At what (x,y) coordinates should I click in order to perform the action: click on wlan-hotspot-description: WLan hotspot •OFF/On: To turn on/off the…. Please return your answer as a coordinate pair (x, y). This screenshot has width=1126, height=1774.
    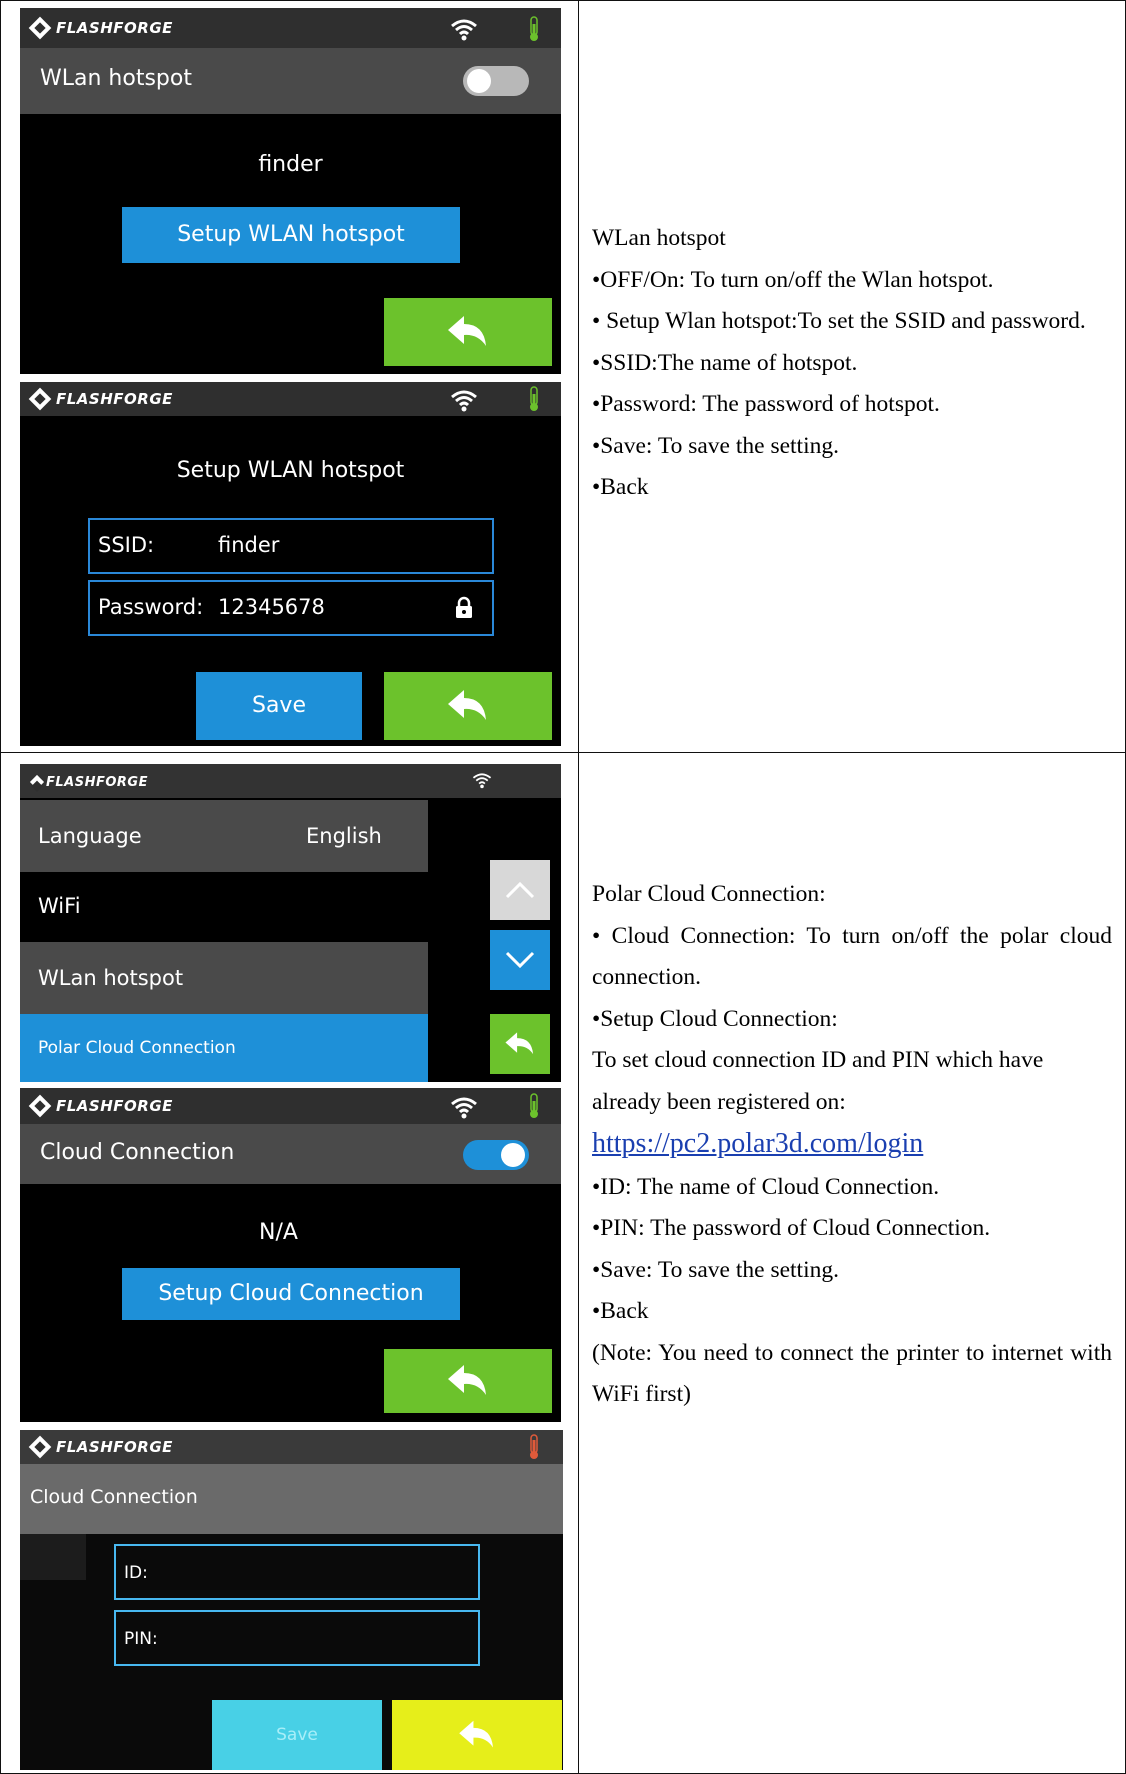
    Looking at the image, I should click on (852, 363).